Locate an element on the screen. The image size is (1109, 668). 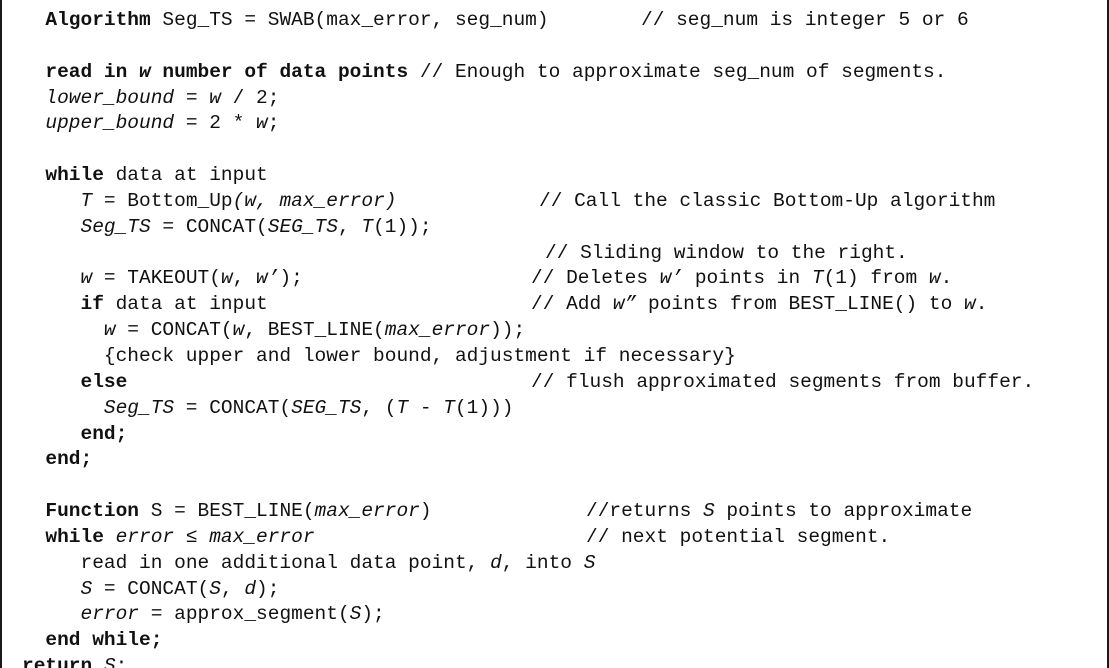
code-comment-token: T is located at coordinates (817, 278).